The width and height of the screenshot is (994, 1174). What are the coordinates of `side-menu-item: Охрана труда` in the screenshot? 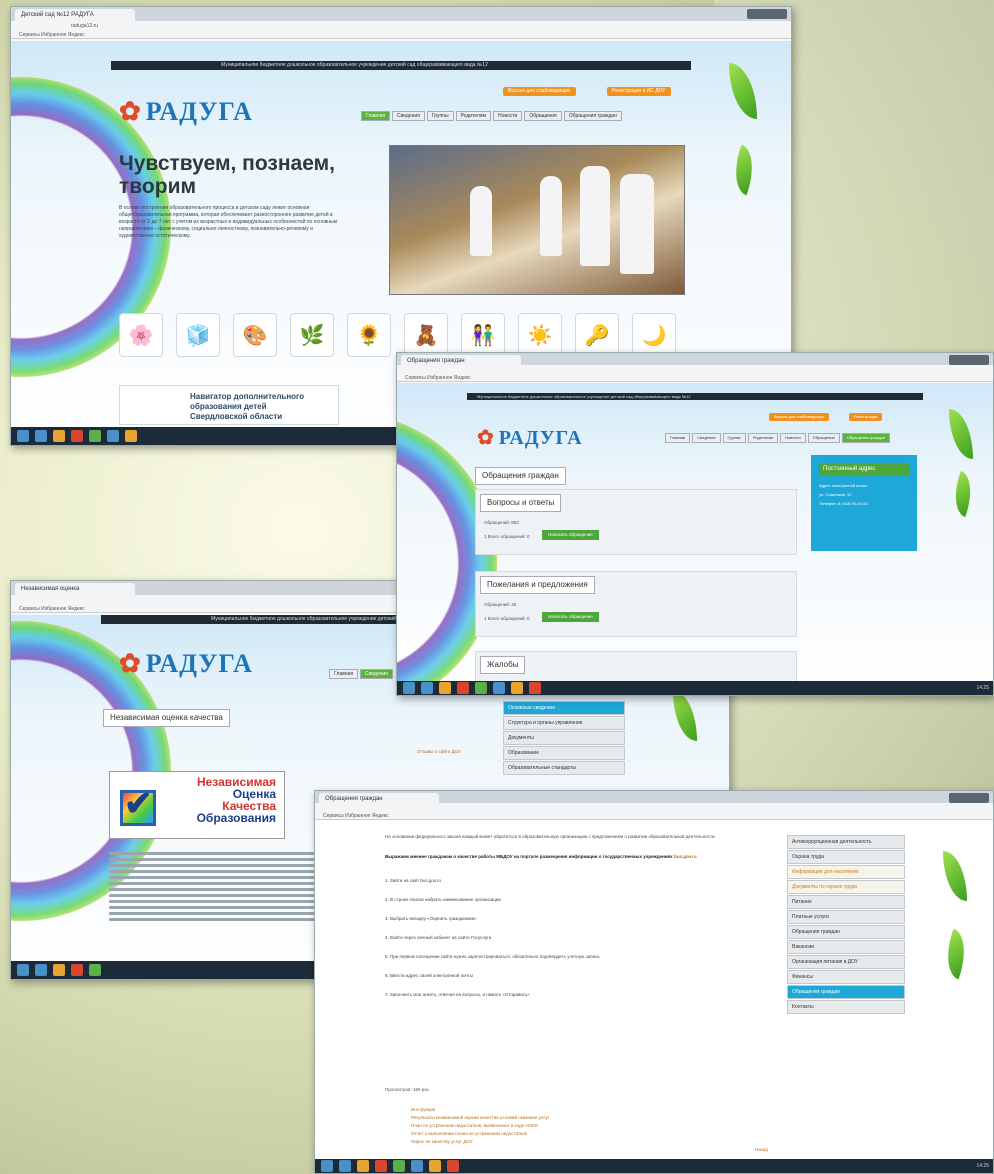 It's located at (846, 857).